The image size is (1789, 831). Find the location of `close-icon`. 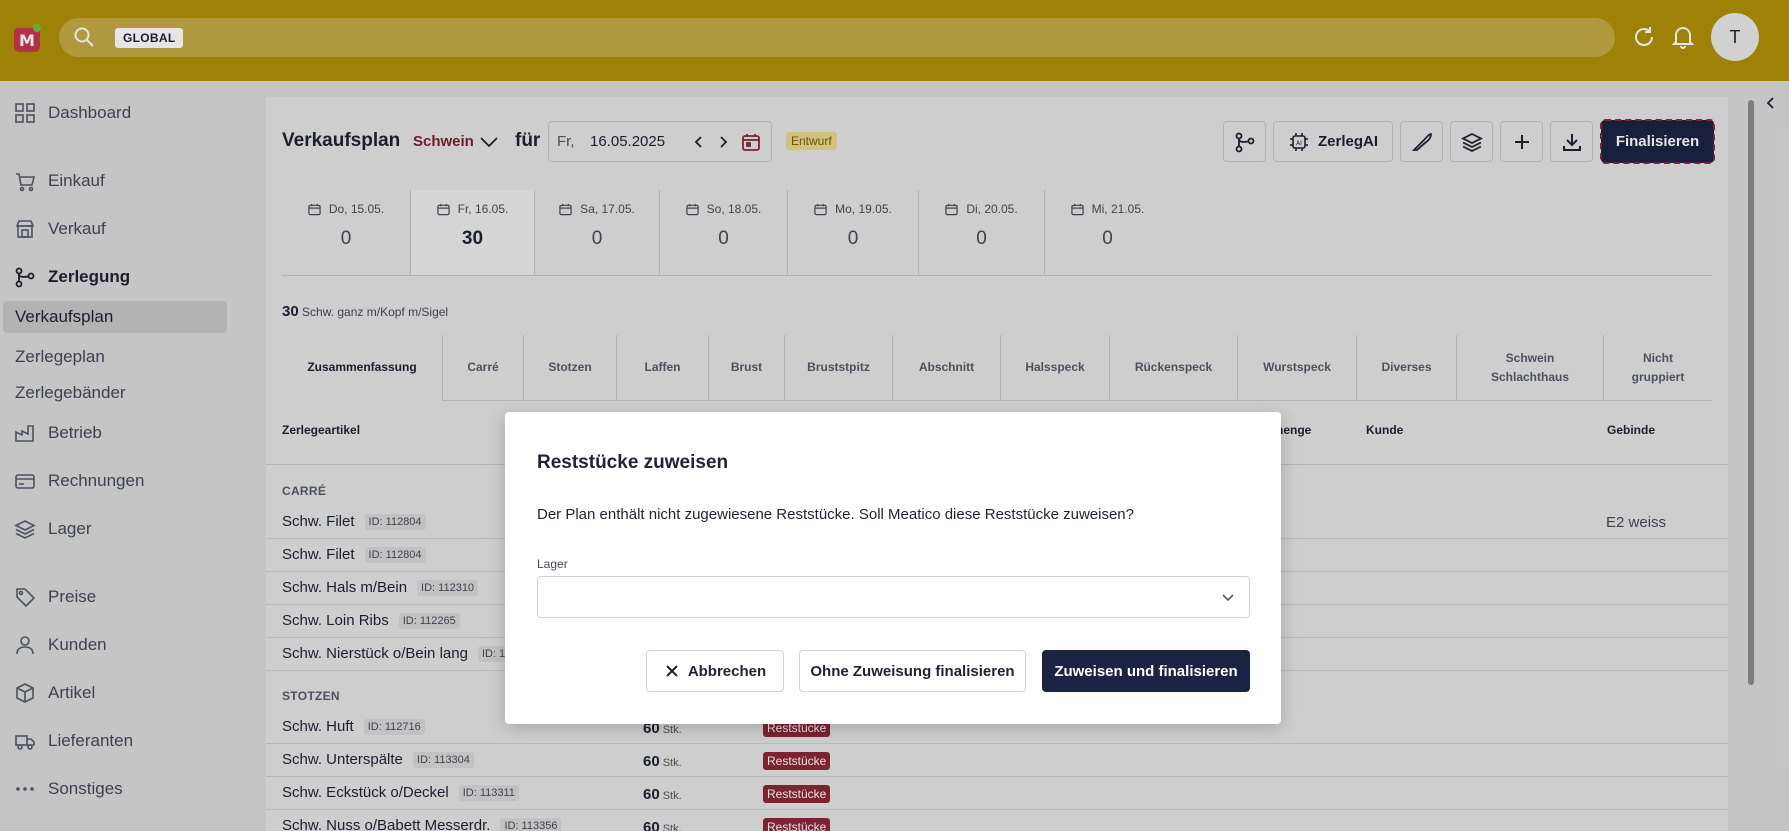

close-icon is located at coordinates (672, 671).